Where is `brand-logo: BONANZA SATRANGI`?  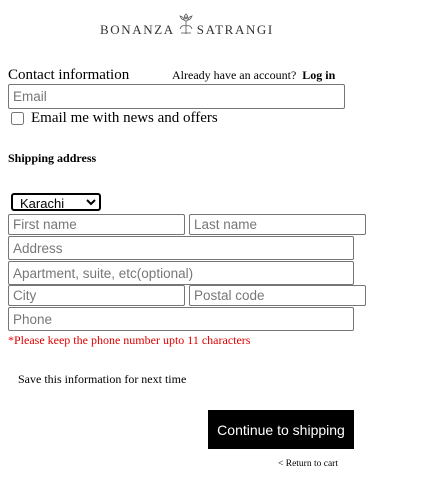
brand-logo: BONANZA SATRANGI is located at coordinates (187, 25).